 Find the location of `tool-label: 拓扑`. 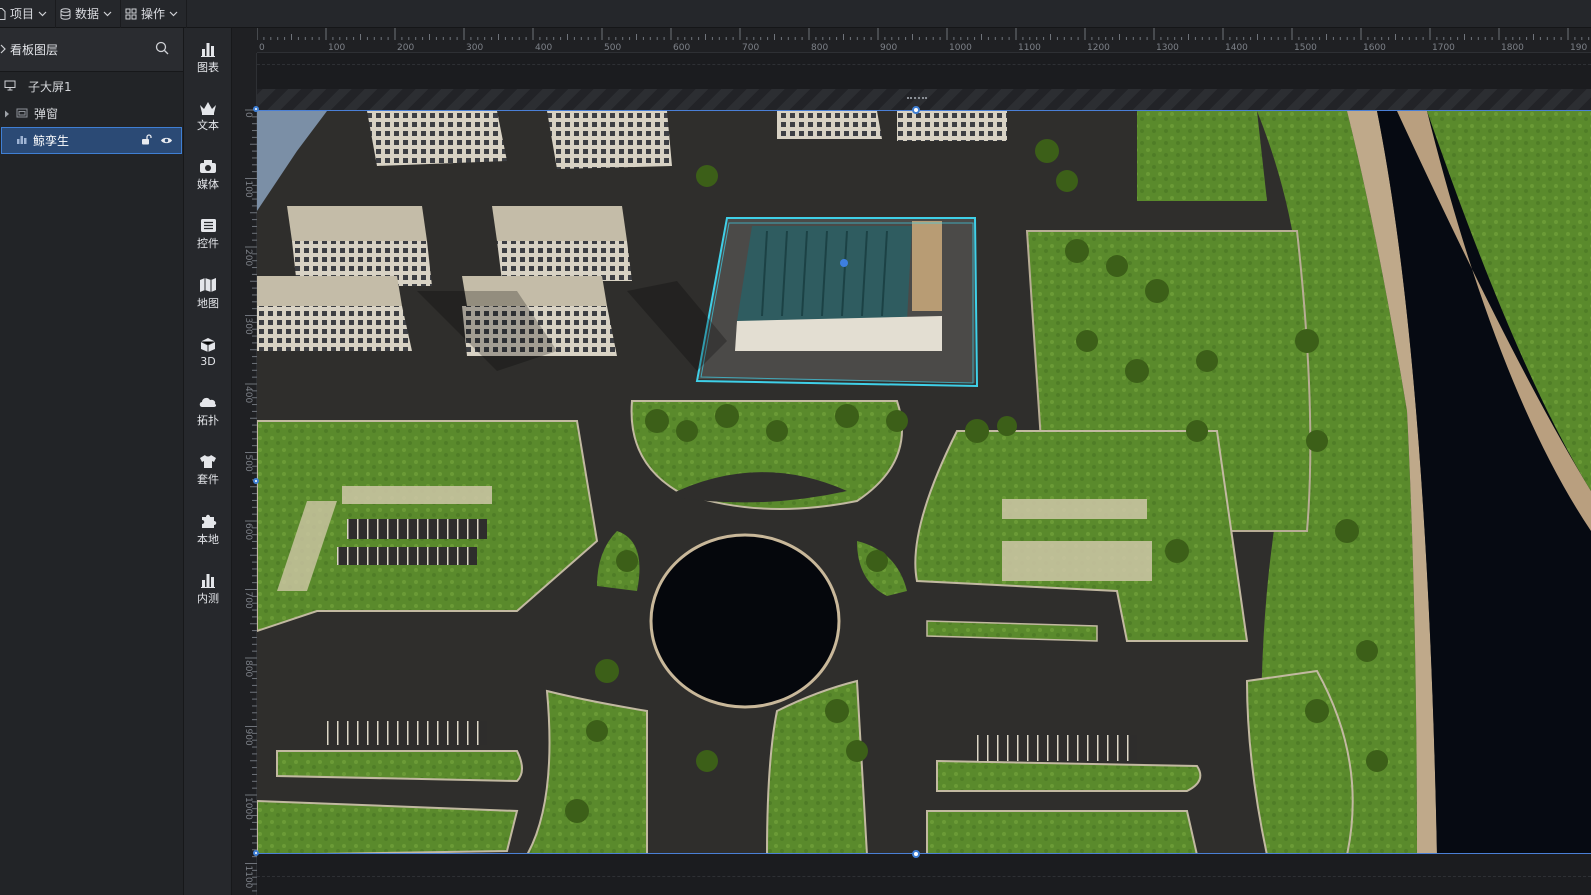

tool-label: 拓扑 is located at coordinates (208, 420).